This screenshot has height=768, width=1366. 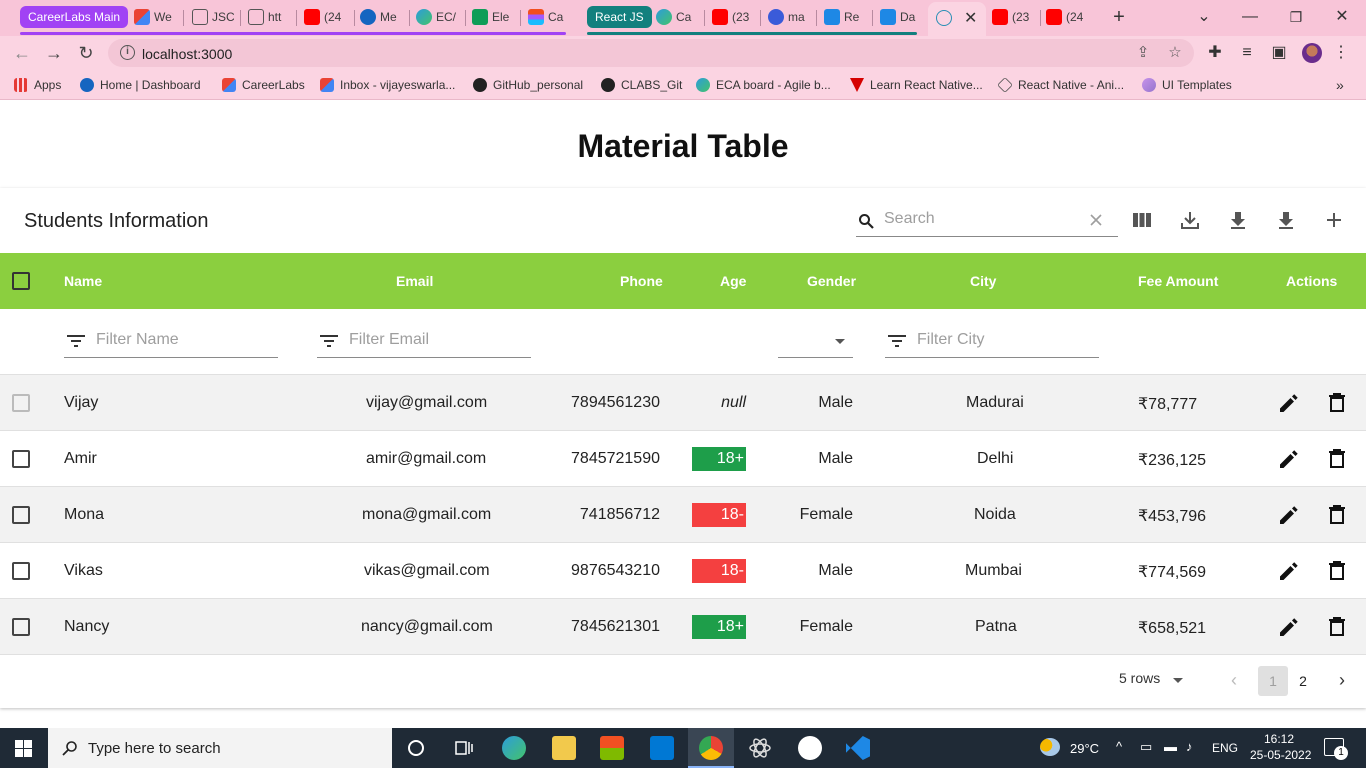 I want to click on restore-icon: ❐, so click(x=1296, y=17).